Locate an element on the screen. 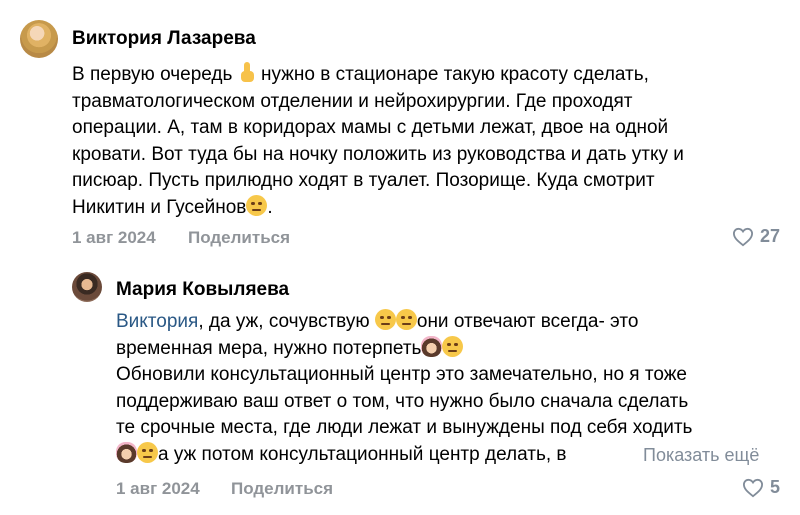 The image size is (800, 515). like-button: 27 is located at coordinates (756, 236).